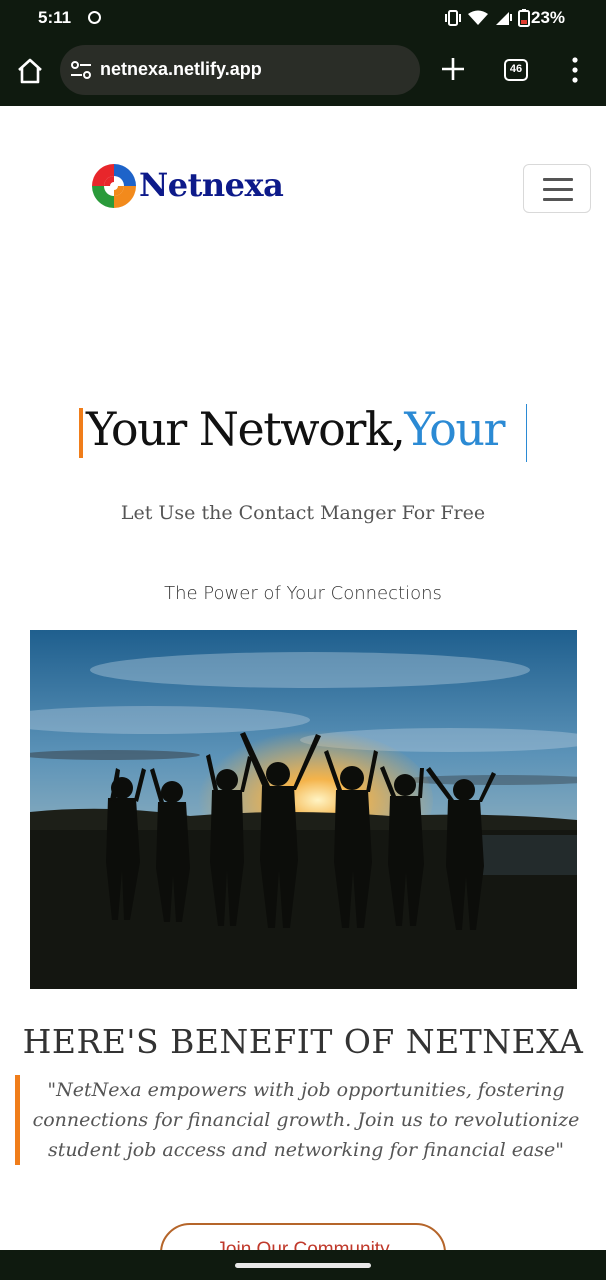 The image size is (606, 1280). What do you see at coordinates (516, 70) in the screenshot?
I see `tab-switcher-button: 46` at bounding box center [516, 70].